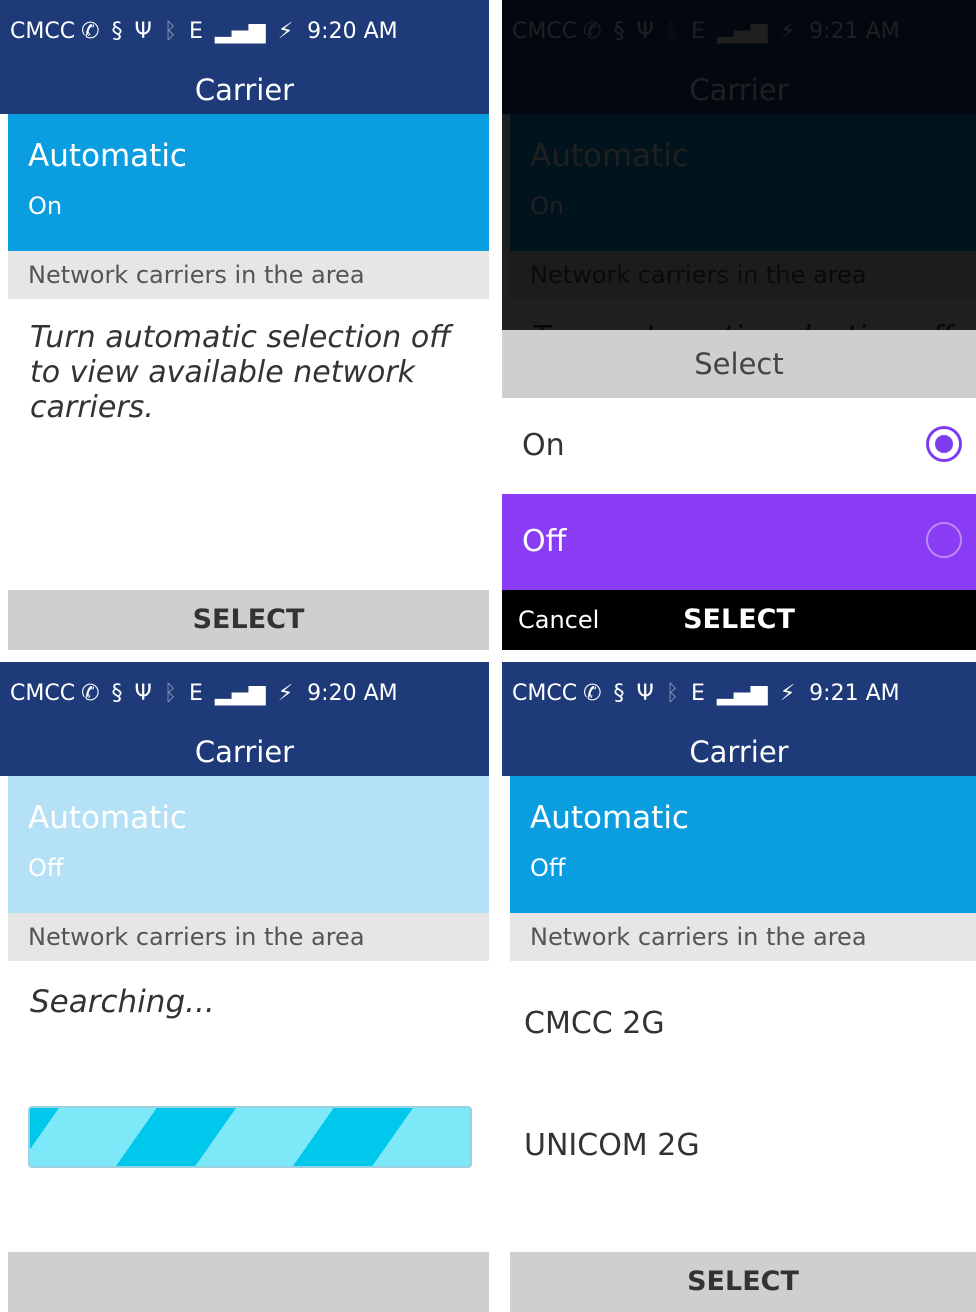  I want to click on option-on: On, so click(739, 446).